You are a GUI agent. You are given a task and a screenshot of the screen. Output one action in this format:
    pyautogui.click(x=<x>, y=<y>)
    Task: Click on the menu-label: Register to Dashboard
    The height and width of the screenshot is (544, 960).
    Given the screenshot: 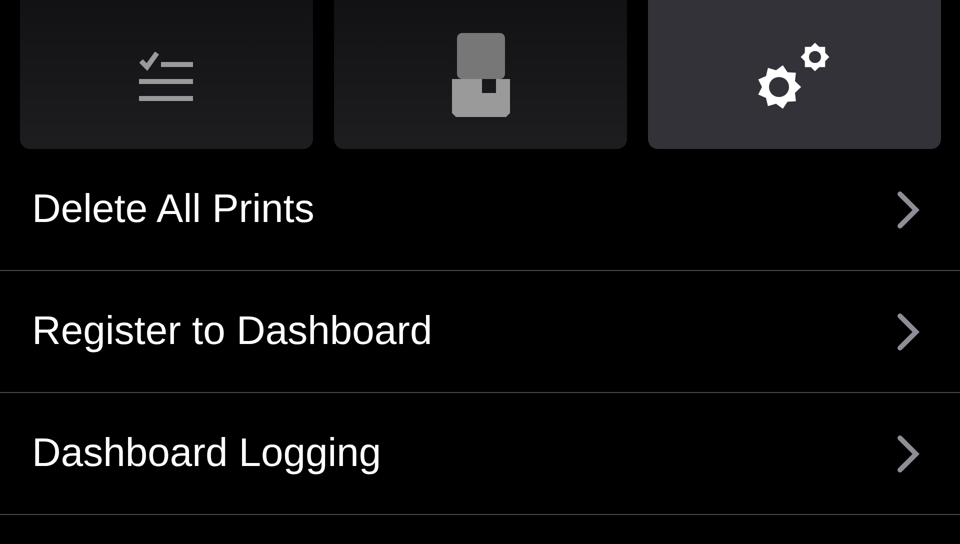 What is the action you would take?
    pyautogui.click(x=232, y=331)
    